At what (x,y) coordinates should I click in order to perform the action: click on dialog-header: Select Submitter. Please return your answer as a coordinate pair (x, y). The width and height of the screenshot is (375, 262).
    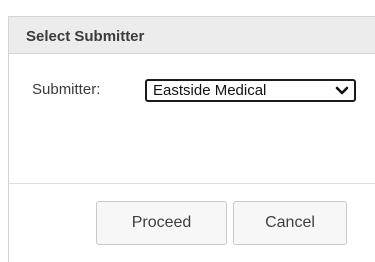
    Looking at the image, I should click on (192, 35).